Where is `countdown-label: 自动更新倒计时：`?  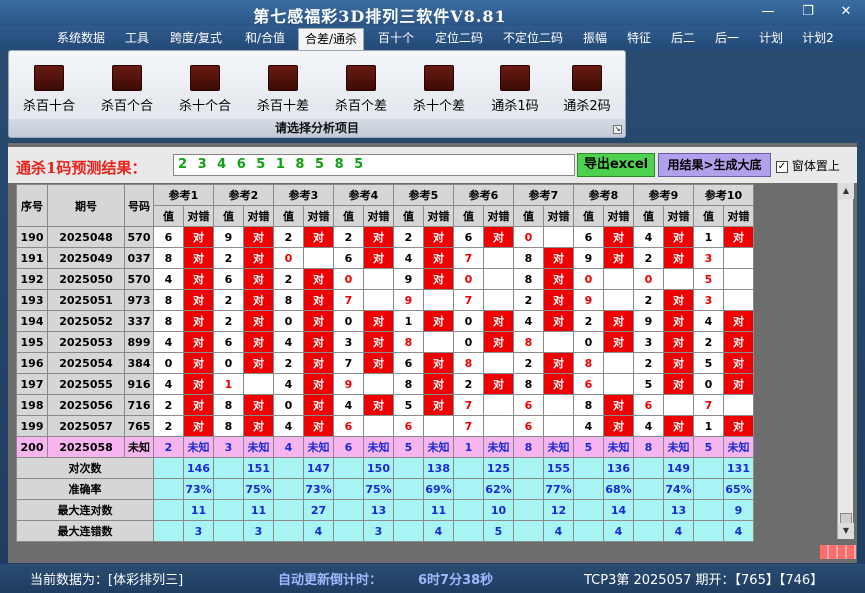
countdown-label: 自动更新倒计时： is located at coordinates (330, 580).